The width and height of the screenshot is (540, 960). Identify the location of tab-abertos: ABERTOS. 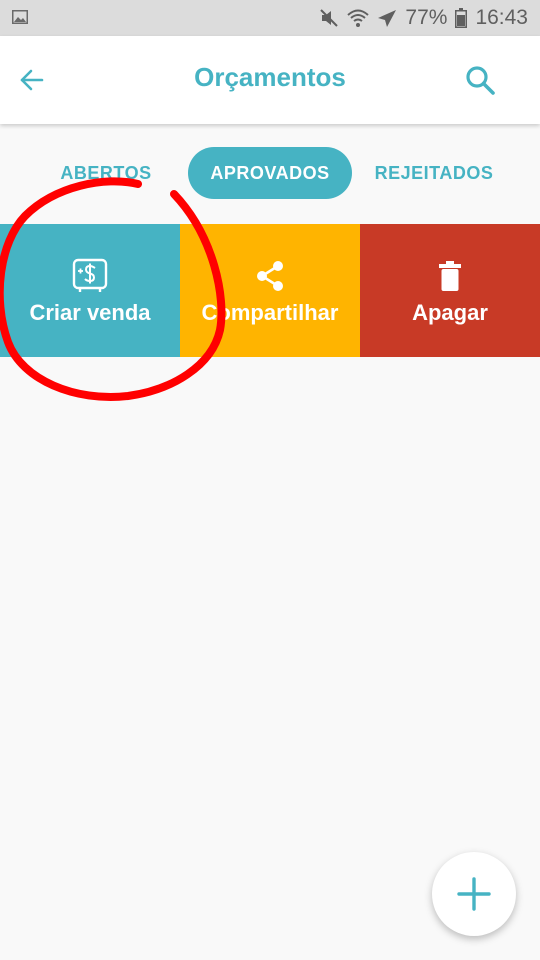
(106, 173).